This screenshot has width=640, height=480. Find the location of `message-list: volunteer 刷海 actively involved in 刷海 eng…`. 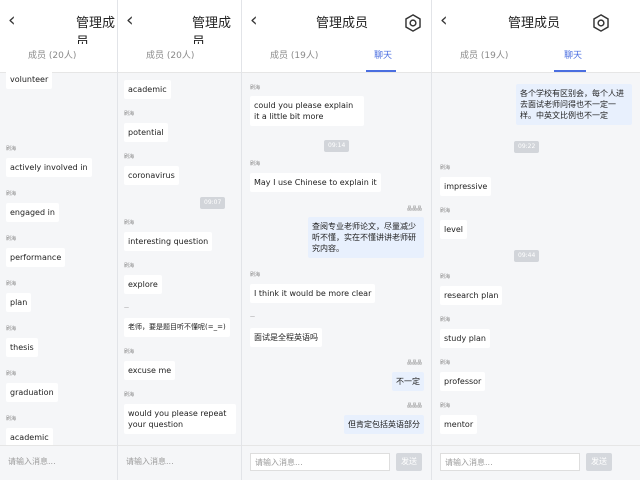

message-list: volunteer 刷海 actively involved in 刷海 eng… is located at coordinates (59, 258).